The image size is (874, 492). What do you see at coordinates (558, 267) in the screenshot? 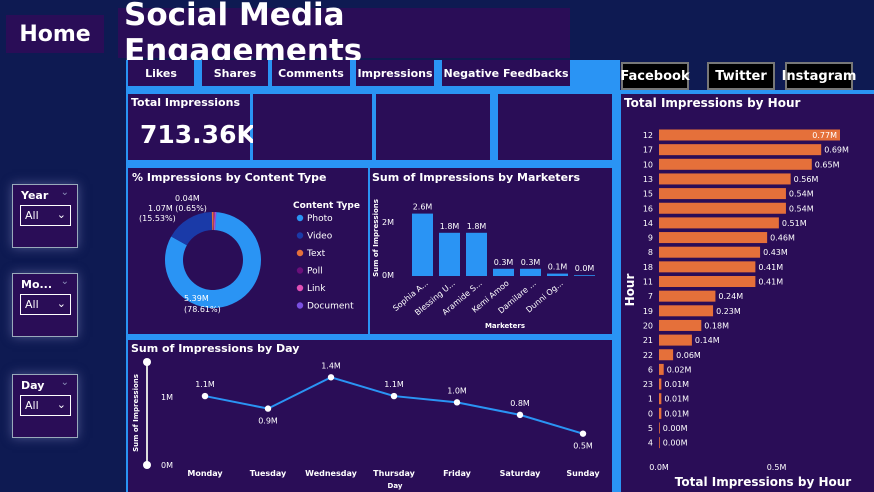
I see `data-label: 0.1M` at bounding box center [558, 267].